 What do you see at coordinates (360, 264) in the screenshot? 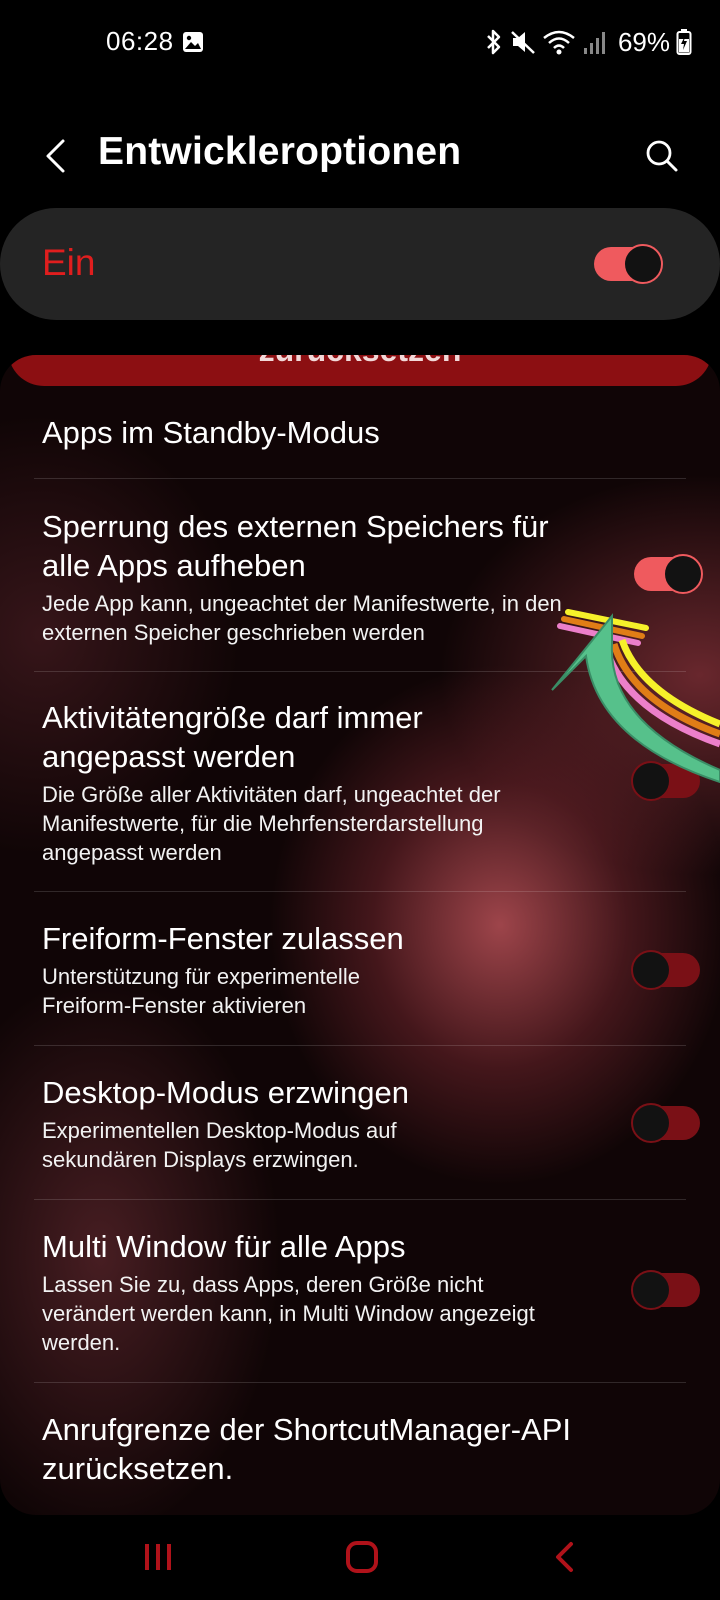
I see `master-switch-card: Ein` at bounding box center [360, 264].